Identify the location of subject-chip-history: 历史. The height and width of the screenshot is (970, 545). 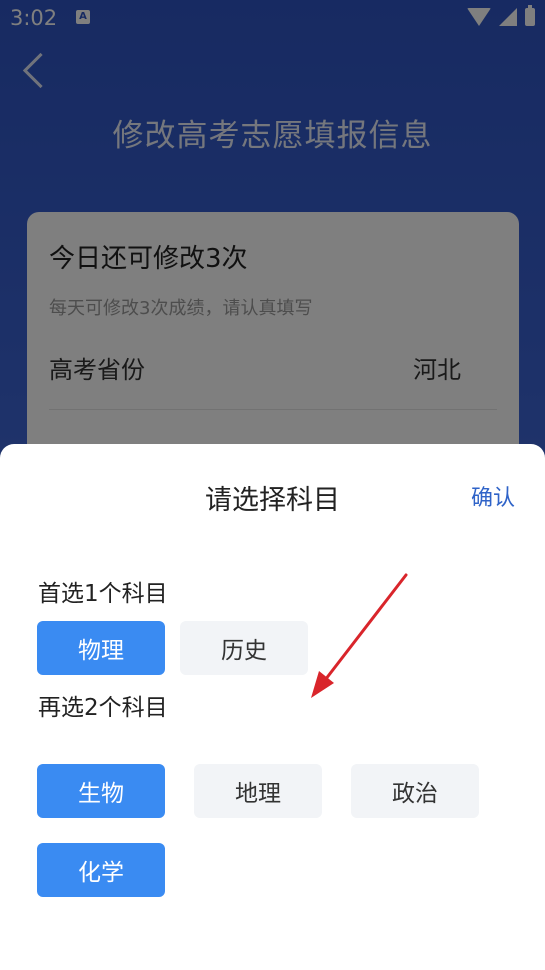
(244, 648).